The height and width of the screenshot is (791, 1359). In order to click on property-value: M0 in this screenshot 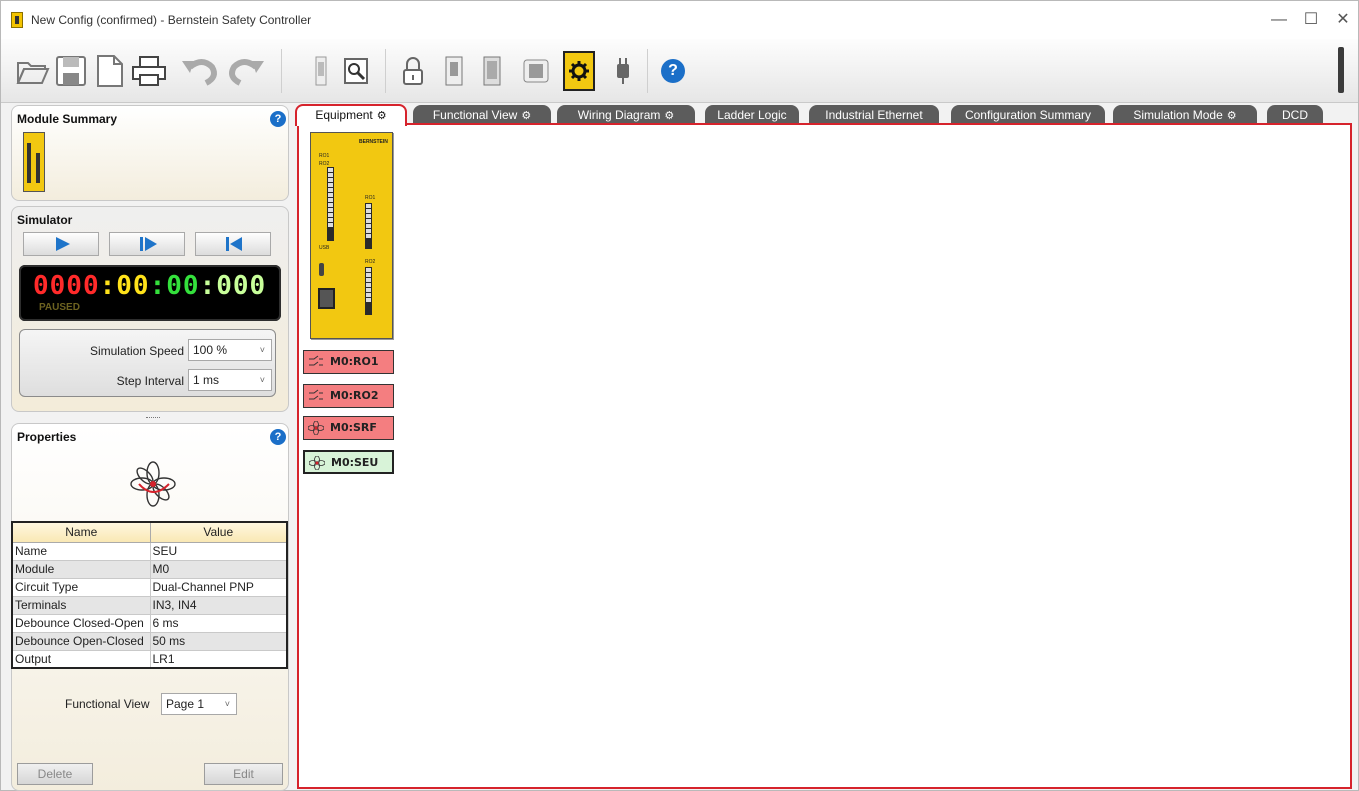, I will do `click(218, 569)`.